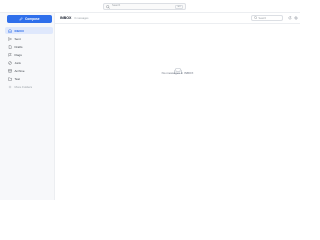 This screenshot has width=320, height=240. What do you see at coordinates (10, 70) in the screenshot?
I see `archive-icon` at bounding box center [10, 70].